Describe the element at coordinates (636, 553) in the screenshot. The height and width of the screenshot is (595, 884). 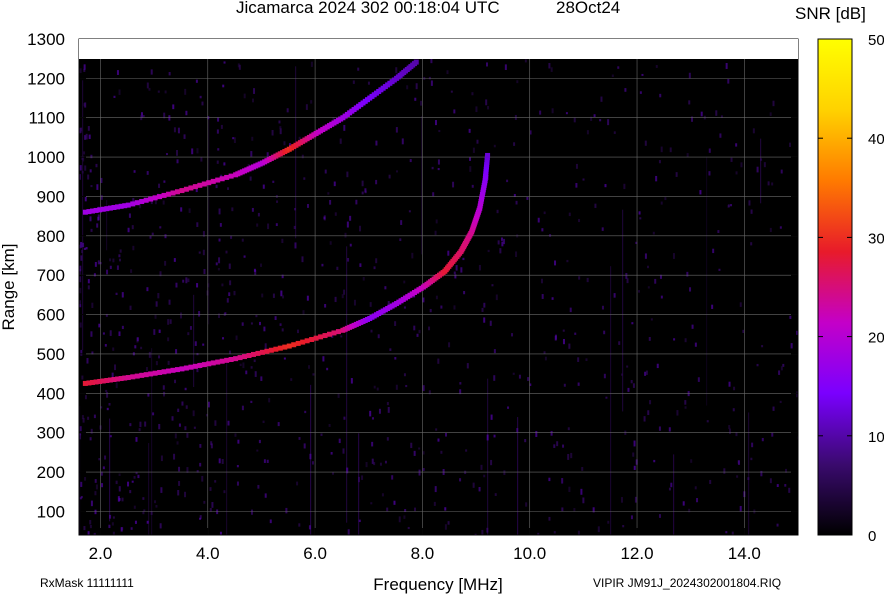
I see `x-tick-label: 12.0` at that location.